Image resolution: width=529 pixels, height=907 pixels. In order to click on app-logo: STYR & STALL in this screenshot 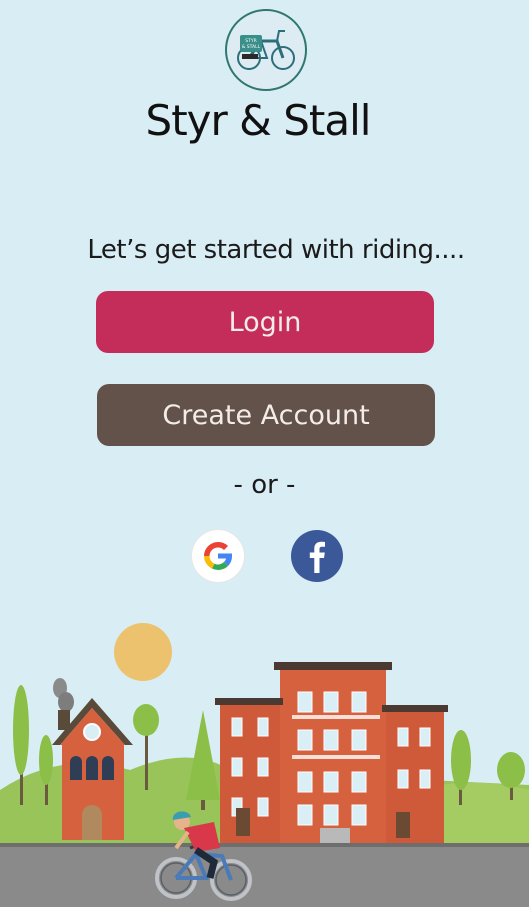, I will do `click(266, 50)`.